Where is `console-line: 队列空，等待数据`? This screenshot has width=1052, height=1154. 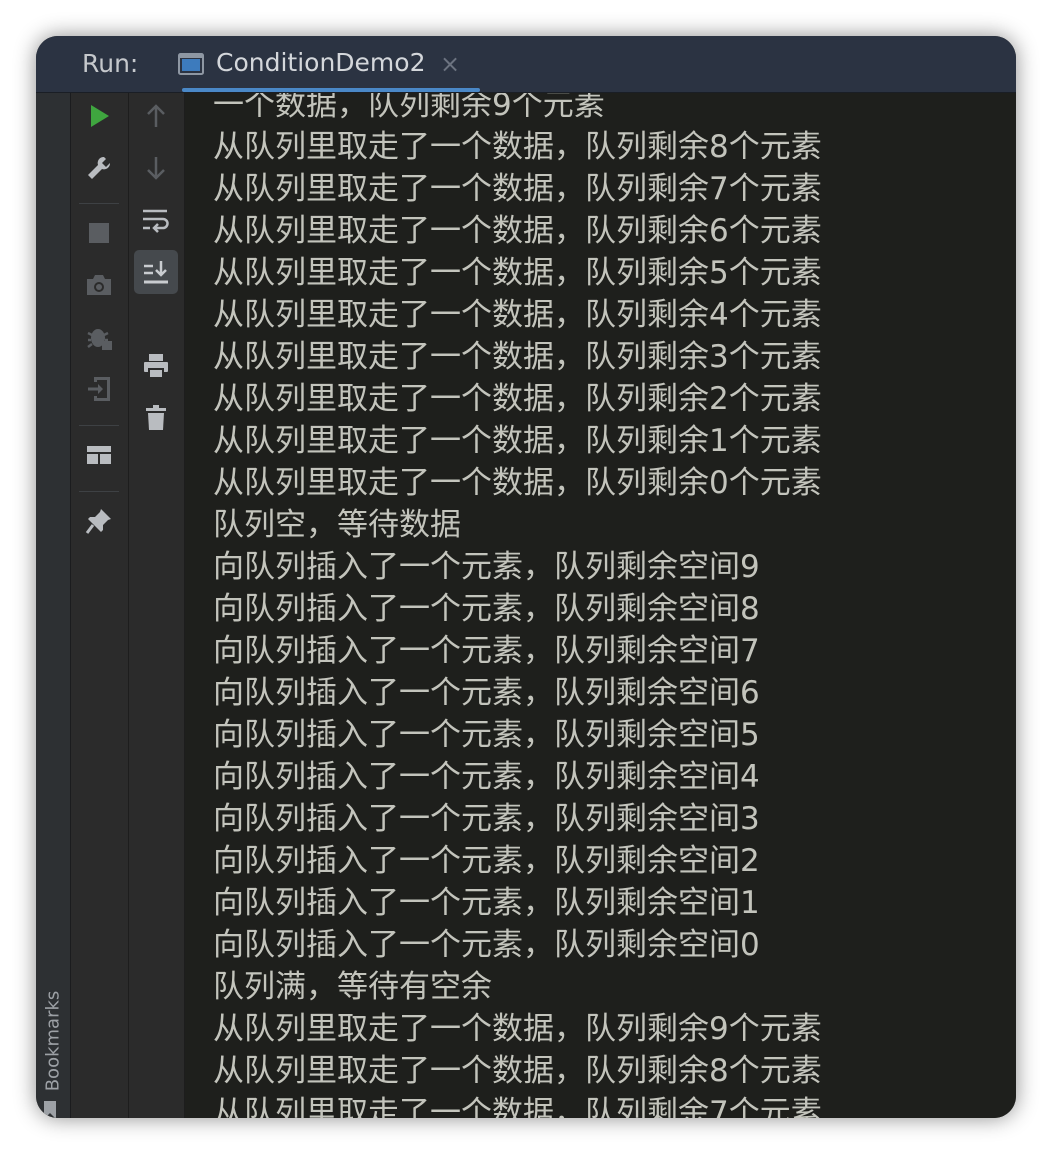
console-line: 队列空，等待数据 is located at coordinates (337, 525).